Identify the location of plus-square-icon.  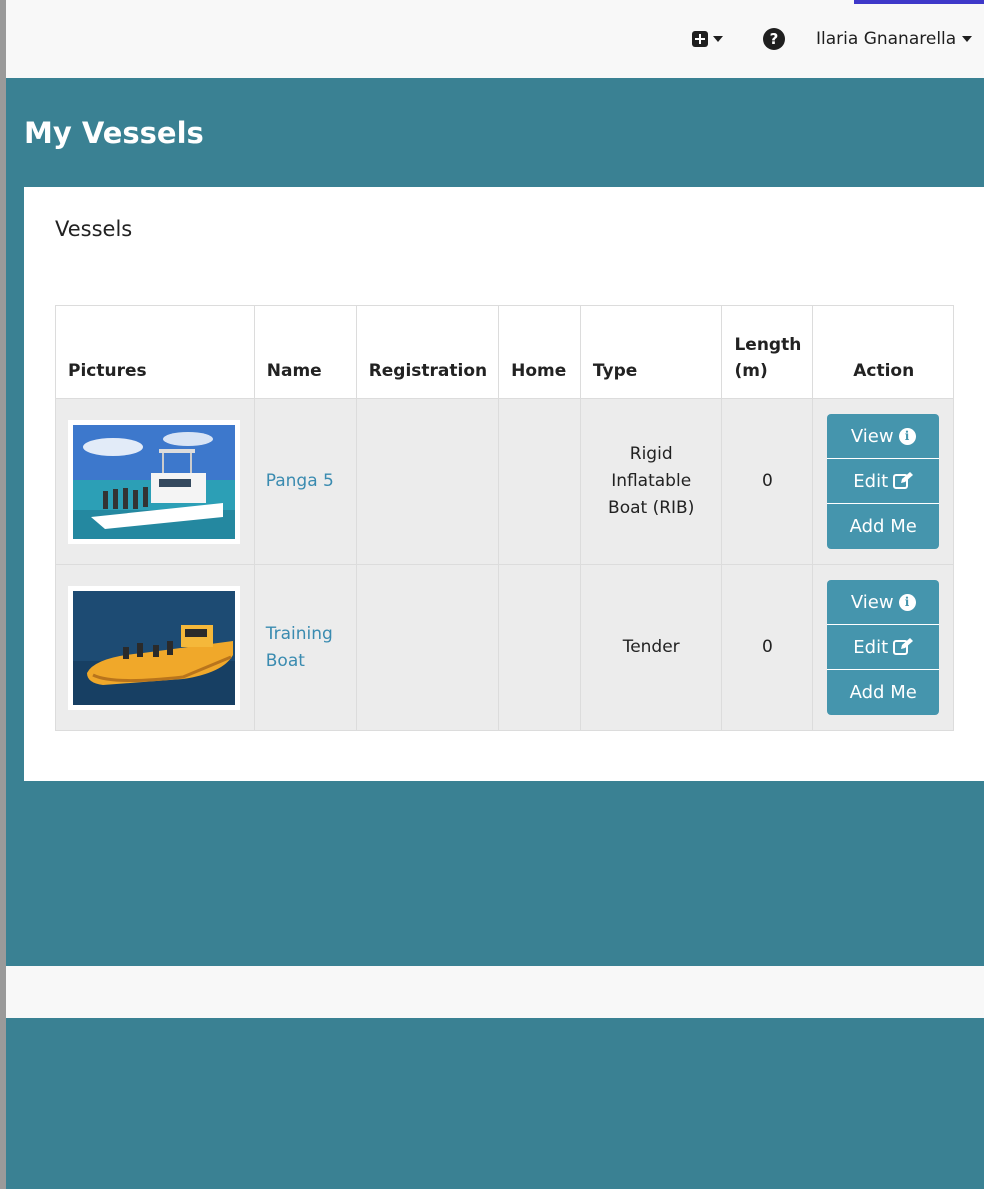
(700, 39).